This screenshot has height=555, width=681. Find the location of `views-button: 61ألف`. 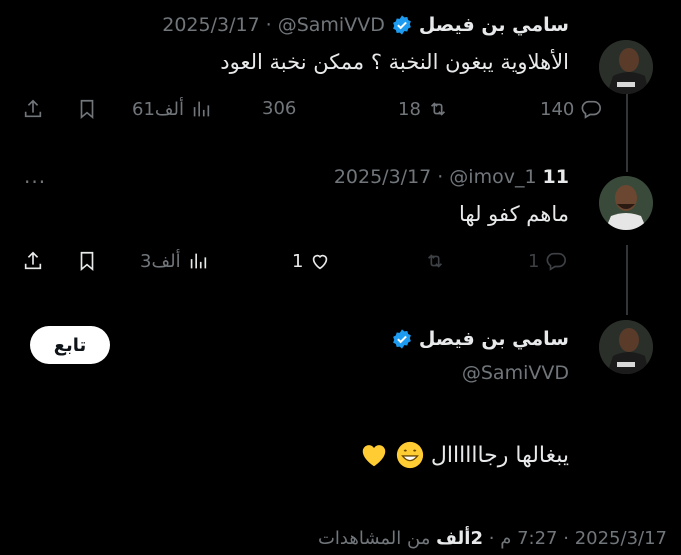

views-button: 61ألف is located at coordinates (172, 109).